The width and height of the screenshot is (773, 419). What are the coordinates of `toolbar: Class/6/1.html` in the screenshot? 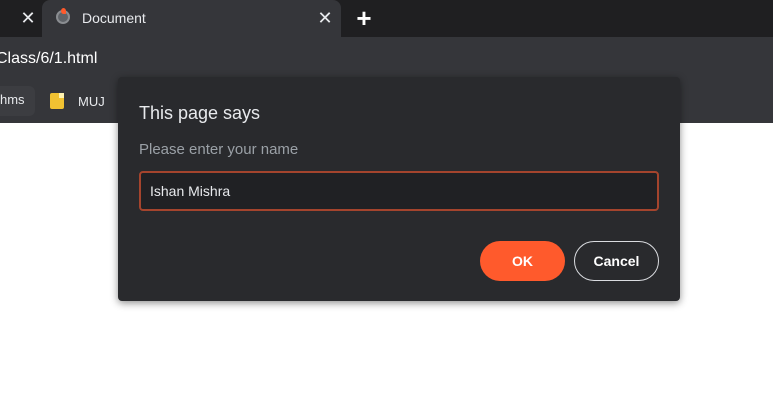 It's located at (386, 58).